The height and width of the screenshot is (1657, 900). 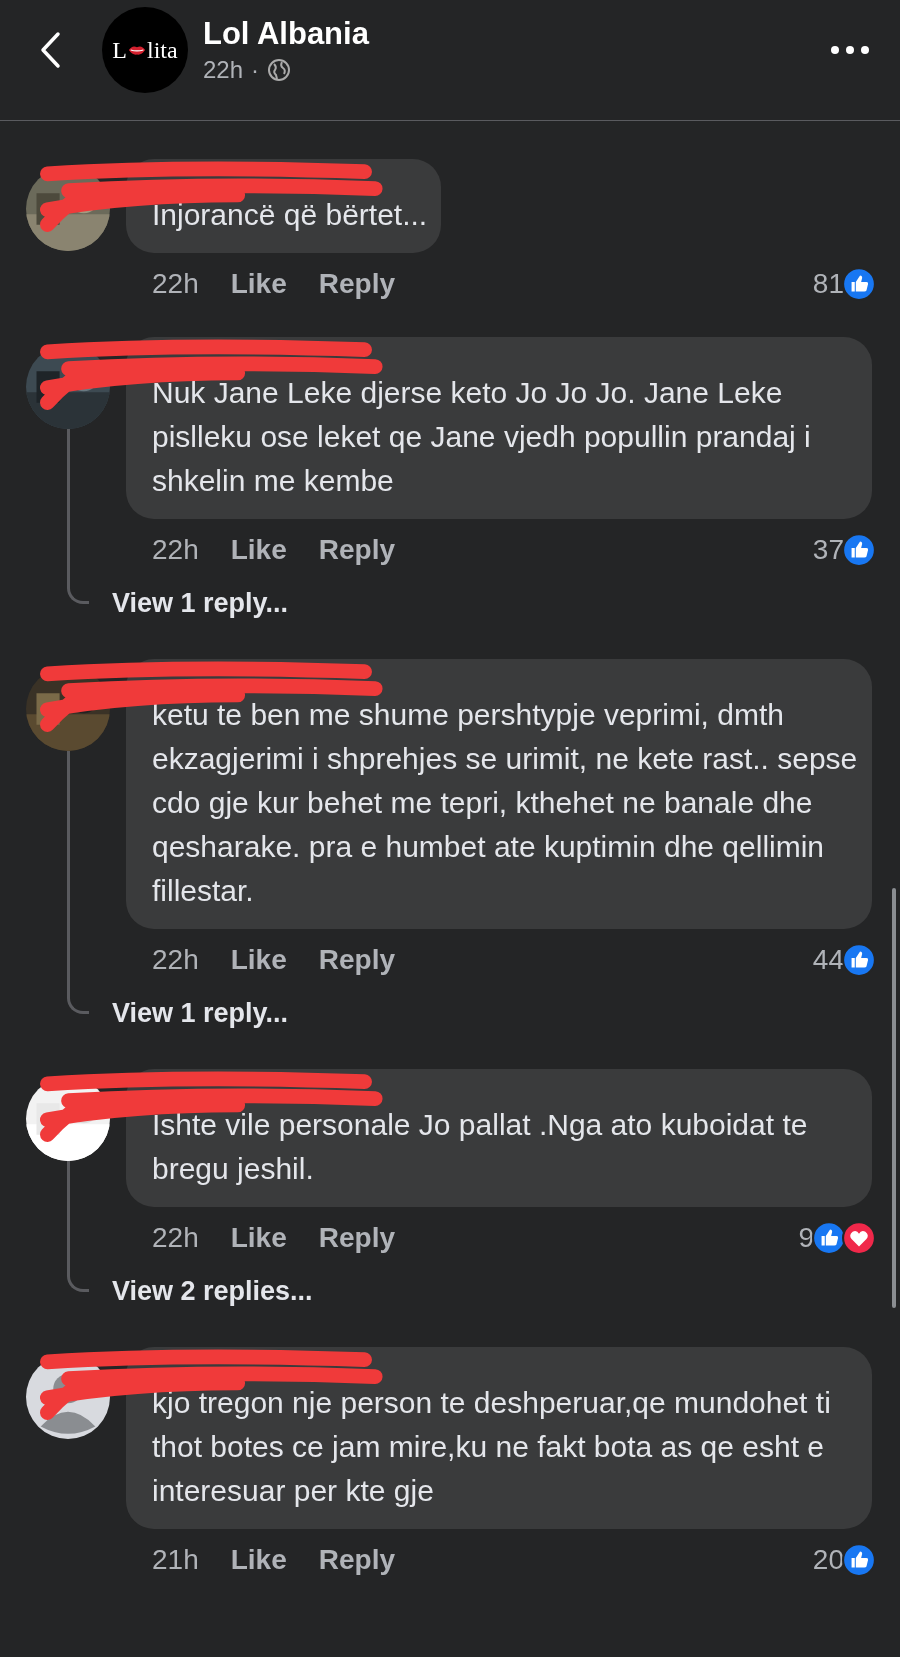 What do you see at coordinates (828, 1560) in the screenshot?
I see `reaction-count: 20` at bounding box center [828, 1560].